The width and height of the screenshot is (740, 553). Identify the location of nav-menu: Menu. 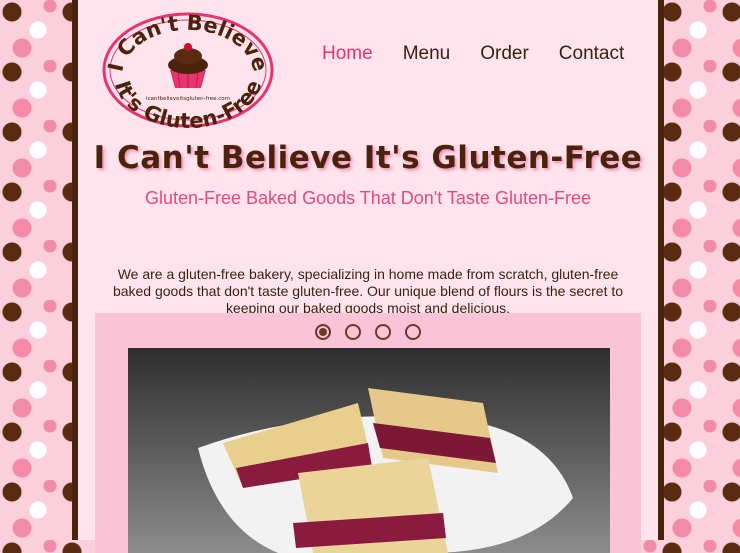
(427, 54).